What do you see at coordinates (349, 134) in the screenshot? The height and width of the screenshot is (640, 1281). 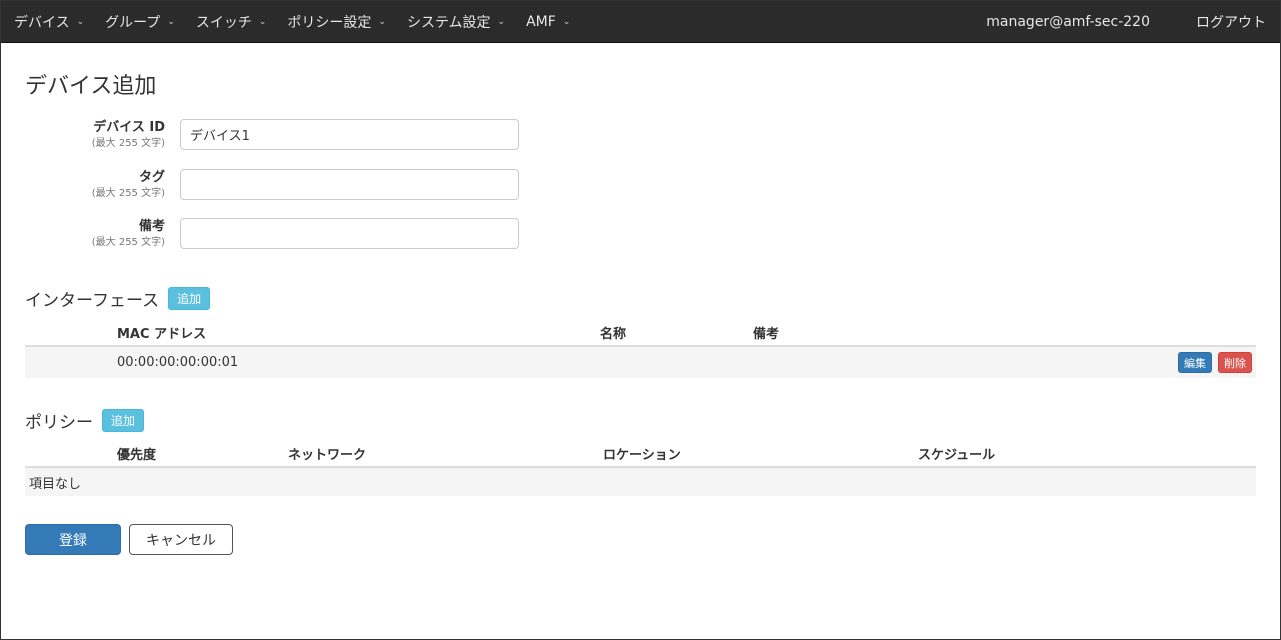 I see `device-id-input` at bounding box center [349, 134].